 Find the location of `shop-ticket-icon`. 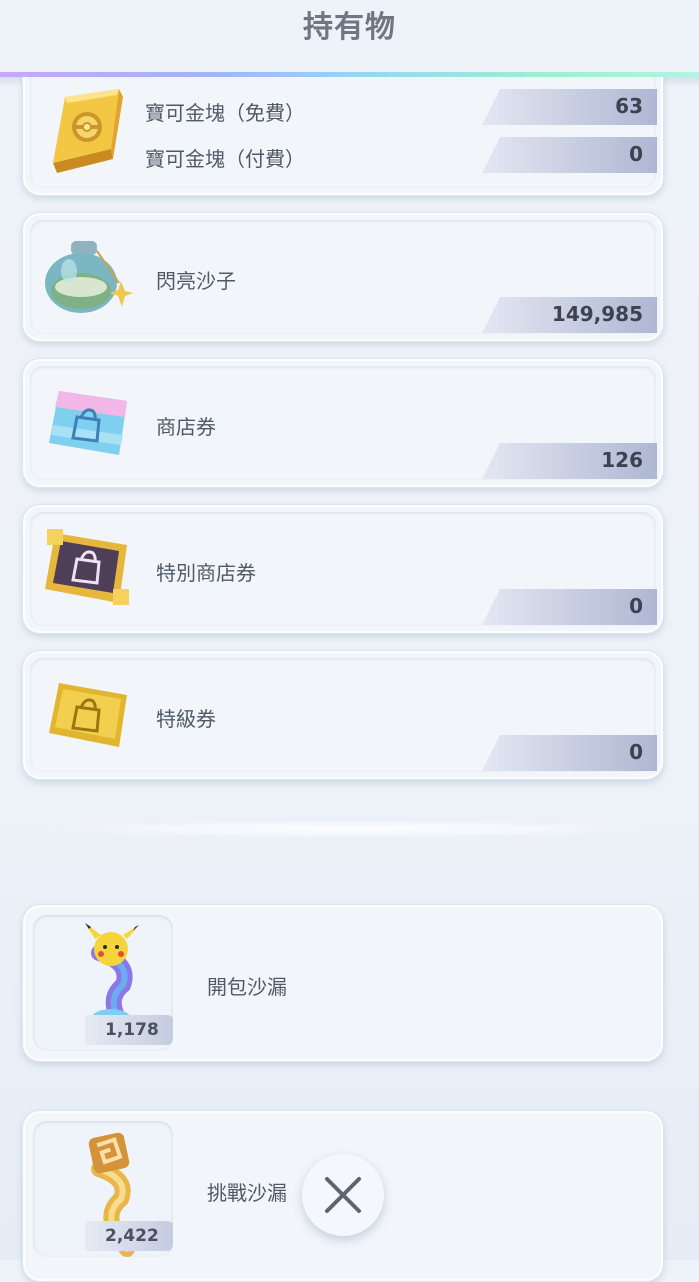

shop-ticket-icon is located at coordinates (88, 423).